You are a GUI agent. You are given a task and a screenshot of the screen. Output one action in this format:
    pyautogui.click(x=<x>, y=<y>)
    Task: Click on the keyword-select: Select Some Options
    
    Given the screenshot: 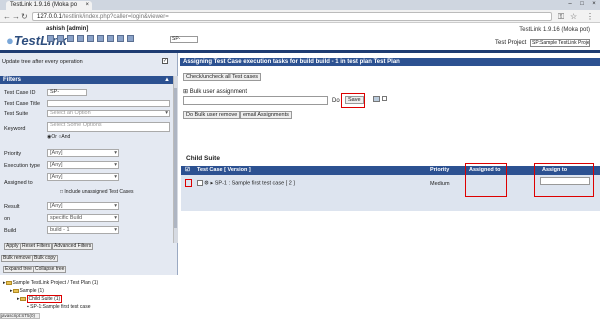 What is the action you would take?
    pyautogui.click(x=108, y=127)
    